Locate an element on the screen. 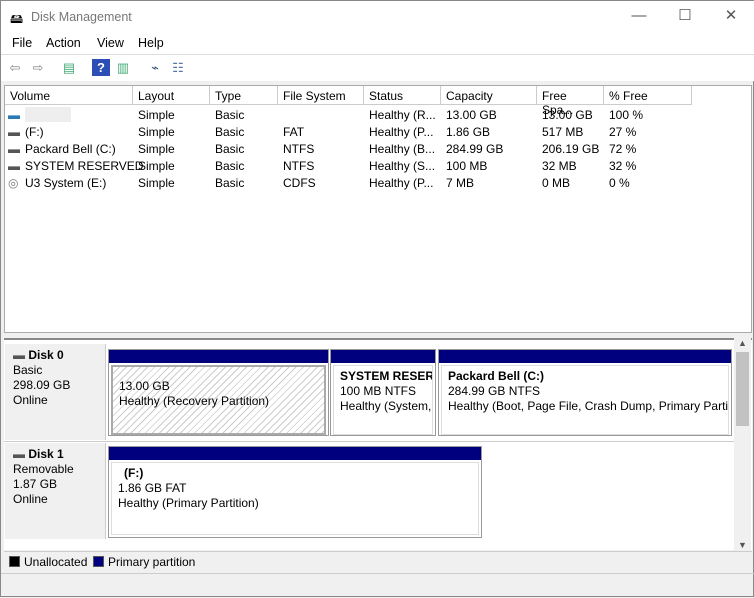 This screenshot has height=598, width=754. column-type: Type is located at coordinates (244, 95).